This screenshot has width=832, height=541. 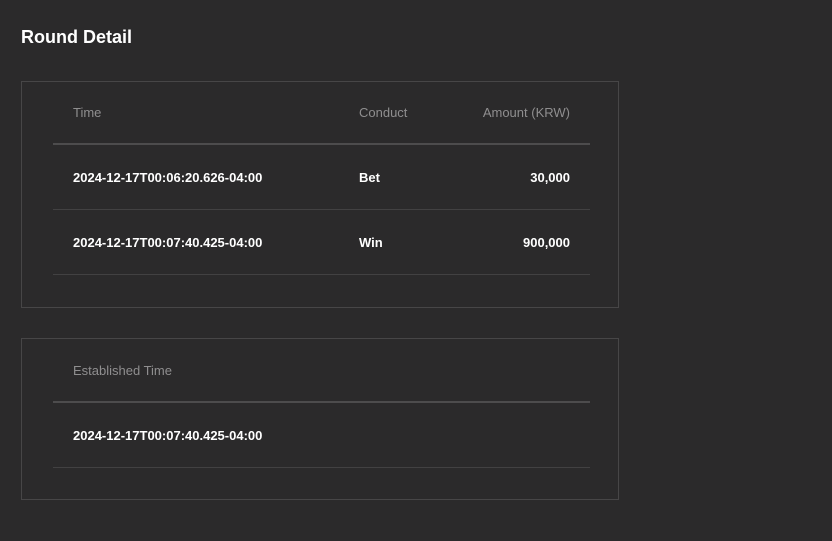 What do you see at coordinates (546, 242) in the screenshot?
I see `row-amount: 900,000` at bounding box center [546, 242].